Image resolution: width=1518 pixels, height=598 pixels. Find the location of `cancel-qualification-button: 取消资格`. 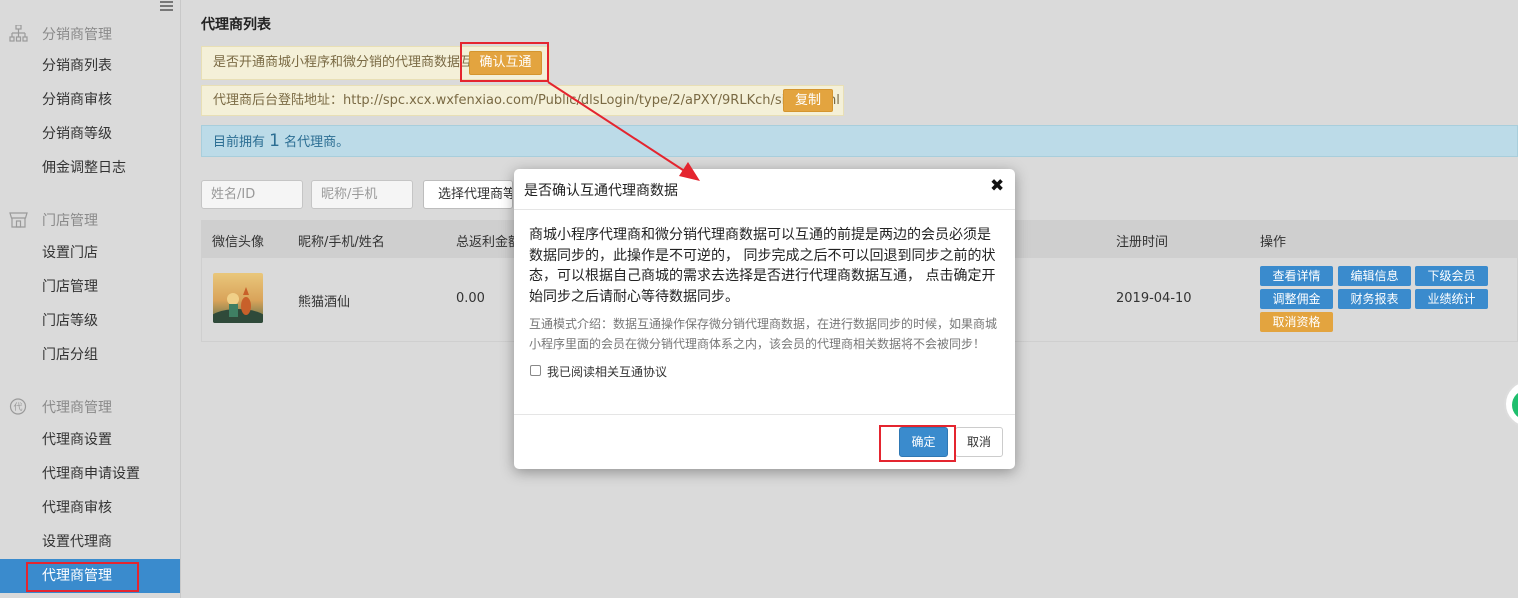

cancel-qualification-button: 取消资格 is located at coordinates (1296, 322).